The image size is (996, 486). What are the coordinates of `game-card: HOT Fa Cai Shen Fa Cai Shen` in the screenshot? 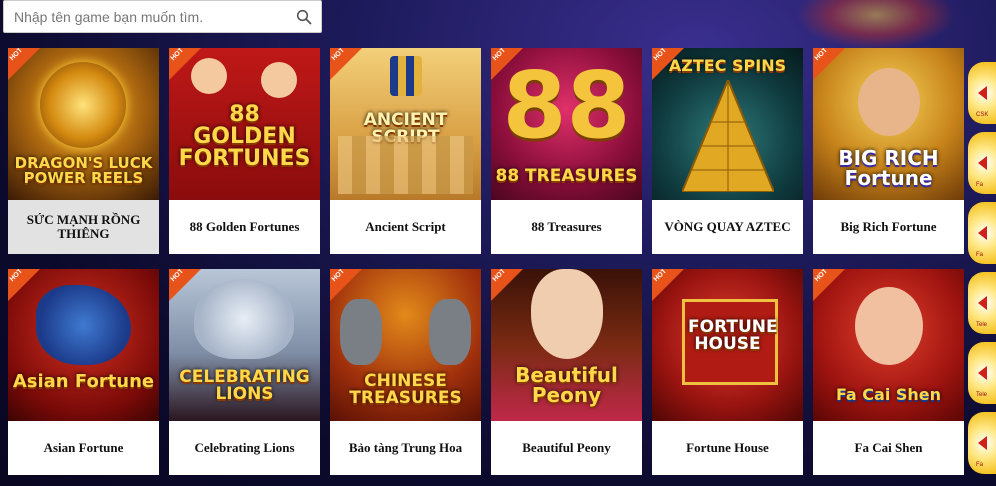 It's located at (888, 372).